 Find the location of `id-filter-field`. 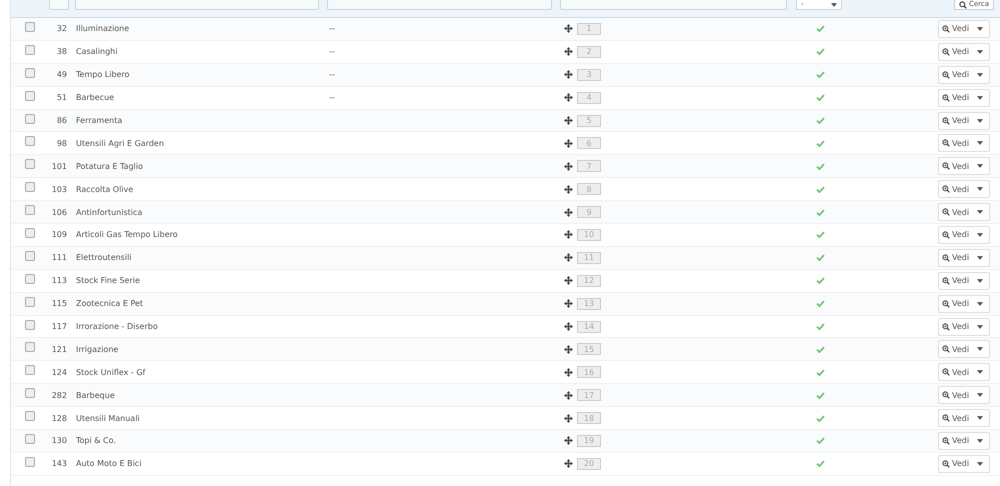

id-filter-field is located at coordinates (59, 5).